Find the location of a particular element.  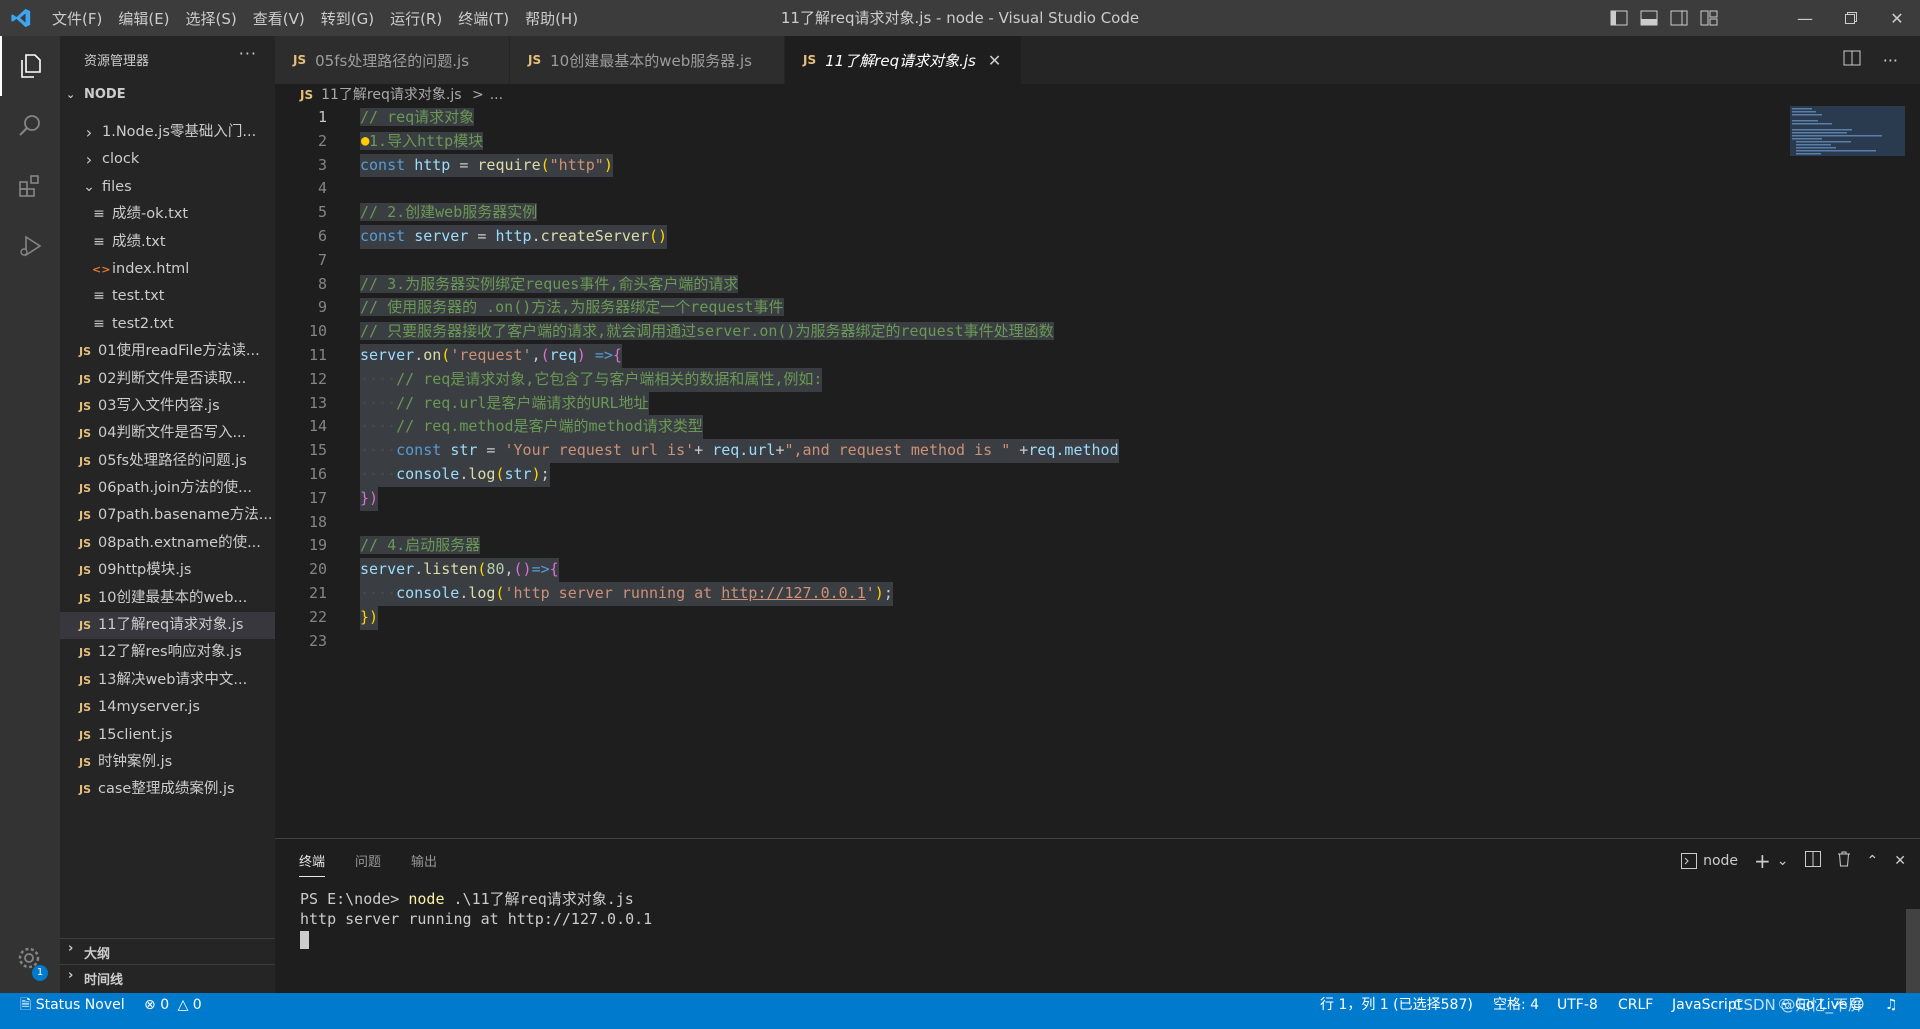

file-item: JS 05fs处理路径的问题.js is located at coordinates (167, 461).